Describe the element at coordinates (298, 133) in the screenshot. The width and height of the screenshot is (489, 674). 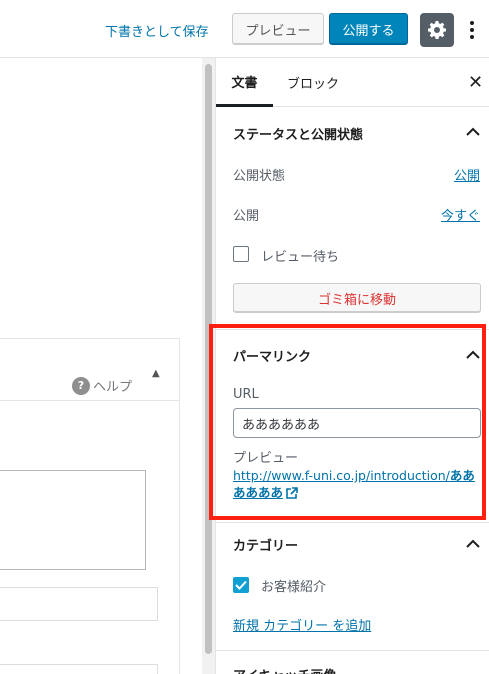
I see `status-panel-title: ステータスと公開状態` at that location.